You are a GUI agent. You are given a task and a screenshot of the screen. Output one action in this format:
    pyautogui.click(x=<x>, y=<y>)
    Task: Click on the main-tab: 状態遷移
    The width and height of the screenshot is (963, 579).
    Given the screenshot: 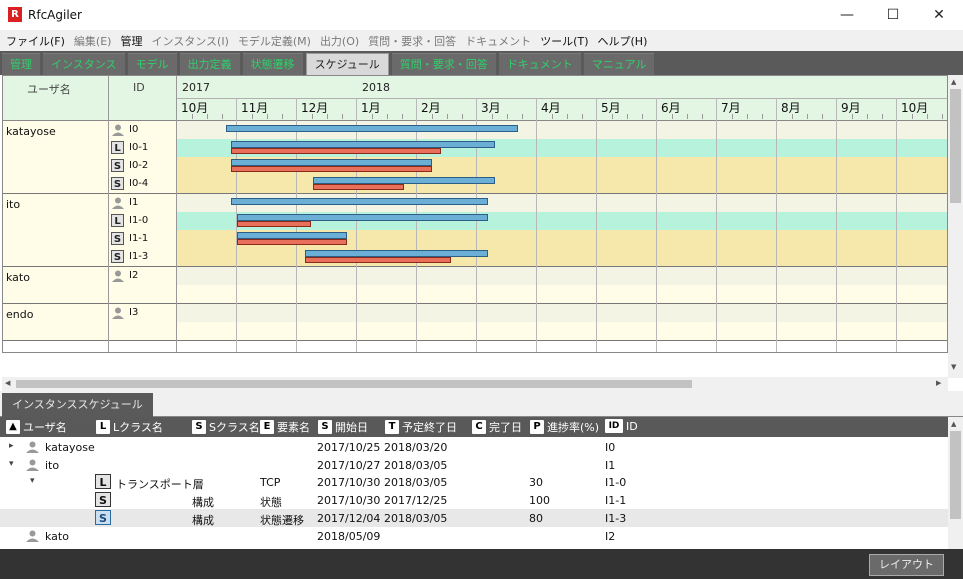 What is the action you would take?
    pyautogui.click(x=272, y=64)
    